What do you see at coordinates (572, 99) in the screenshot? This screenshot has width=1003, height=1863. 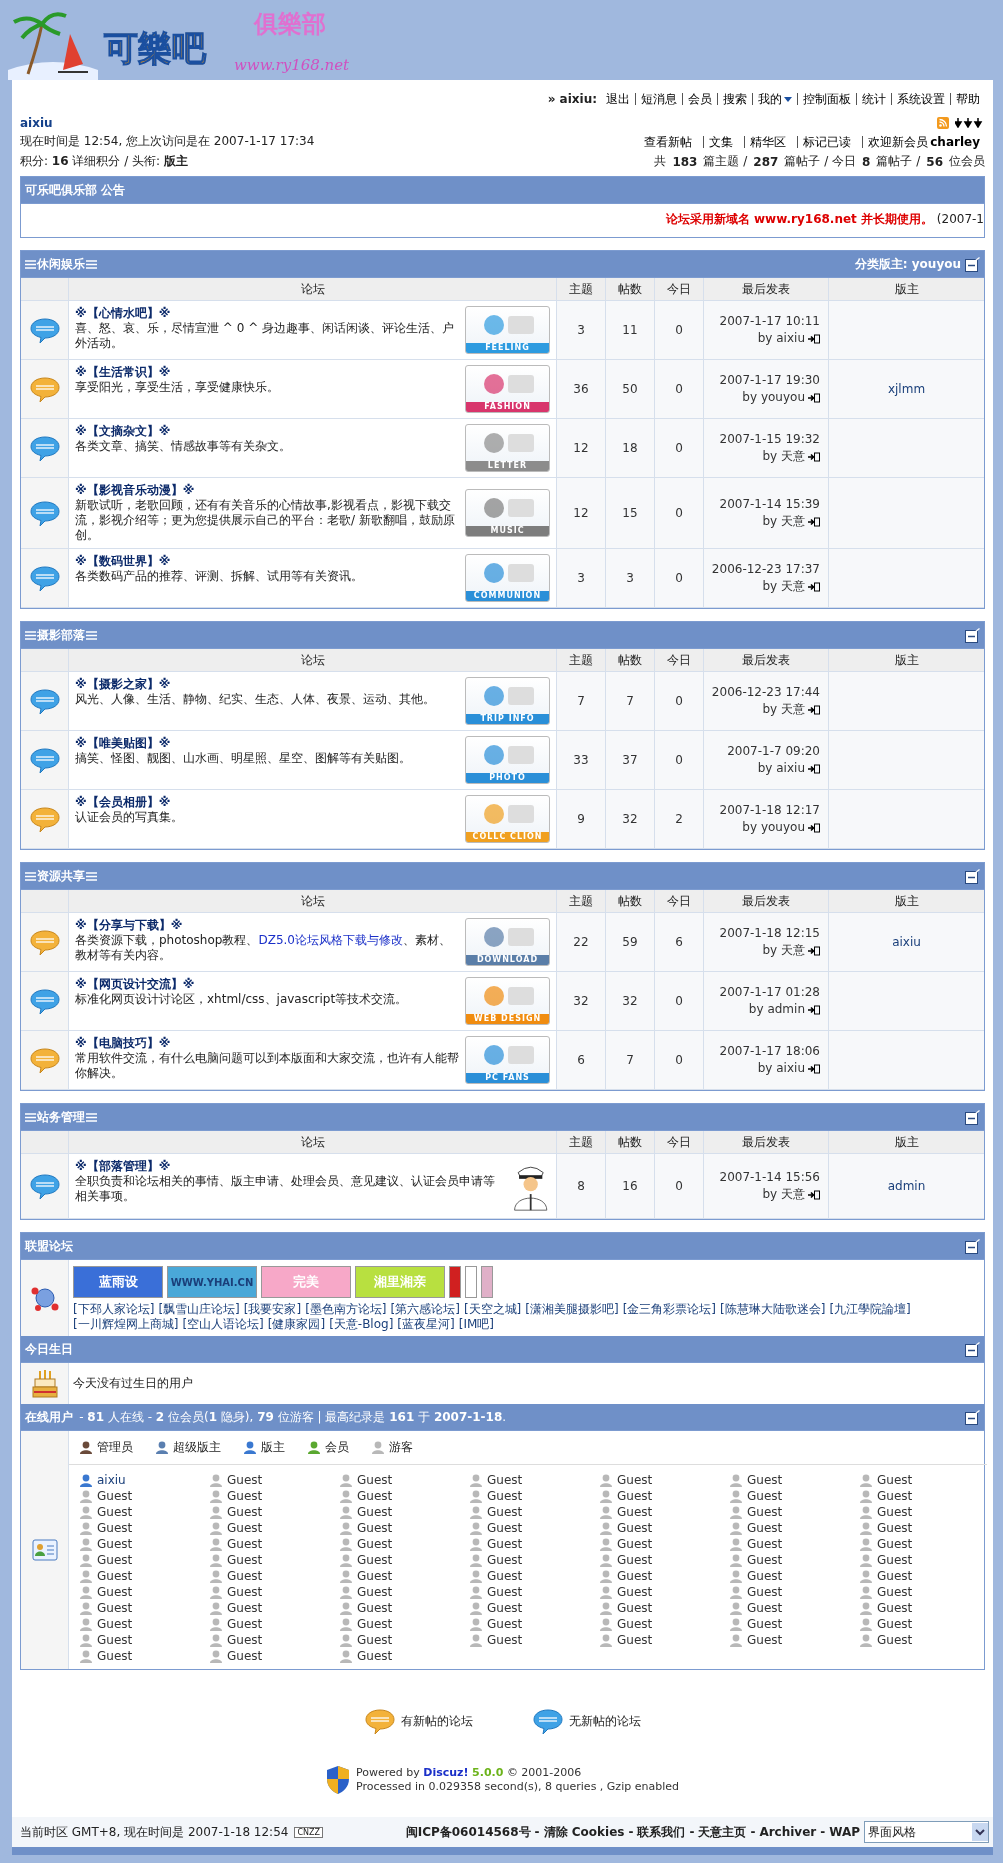 I see `nav-username: » aixiu:` at bounding box center [572, 99].